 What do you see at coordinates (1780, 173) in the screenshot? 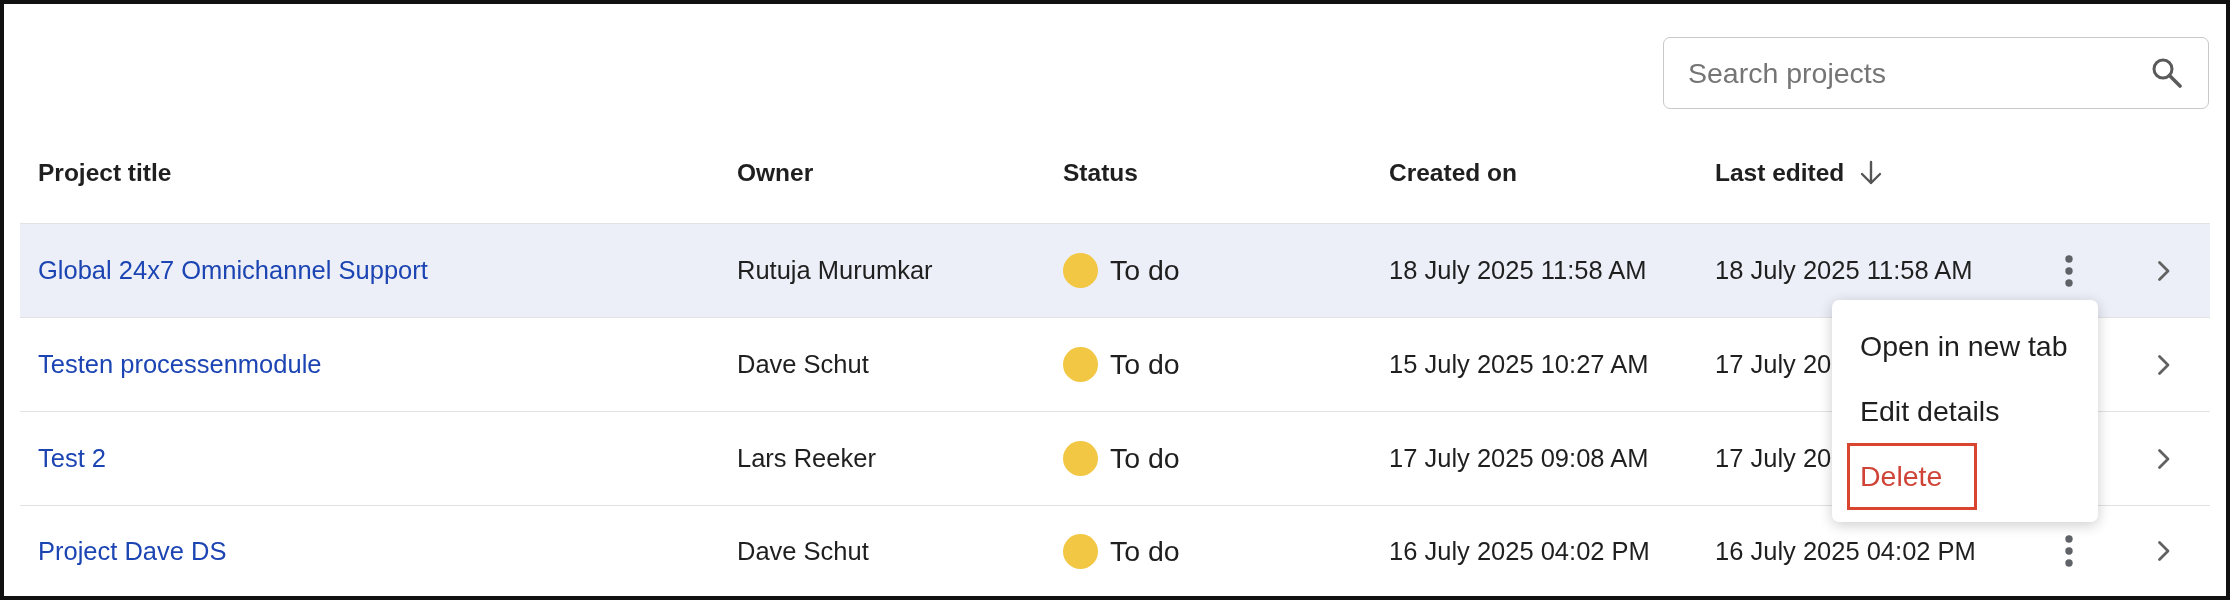
I see `column-header: Last edited` at bounding box center [1780, 173].